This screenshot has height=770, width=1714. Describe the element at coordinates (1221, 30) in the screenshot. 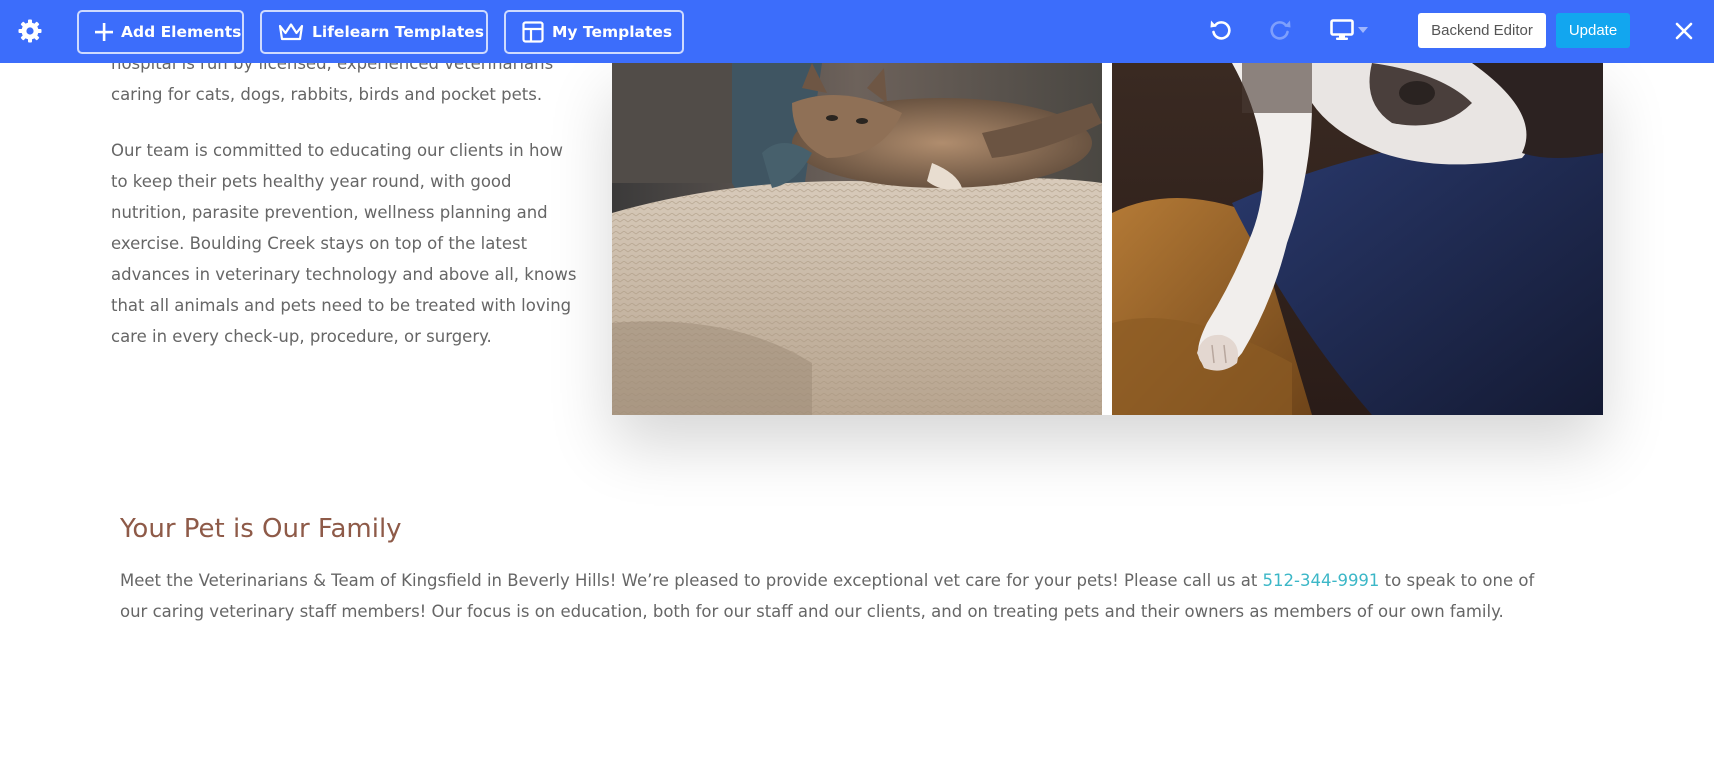

I see `undo-icon` at that location.